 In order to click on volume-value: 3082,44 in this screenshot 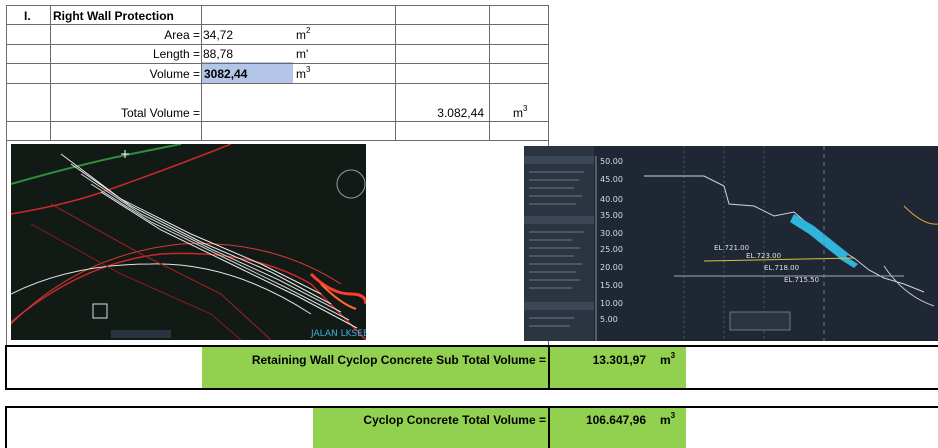, I will do `click(226, 74)`.